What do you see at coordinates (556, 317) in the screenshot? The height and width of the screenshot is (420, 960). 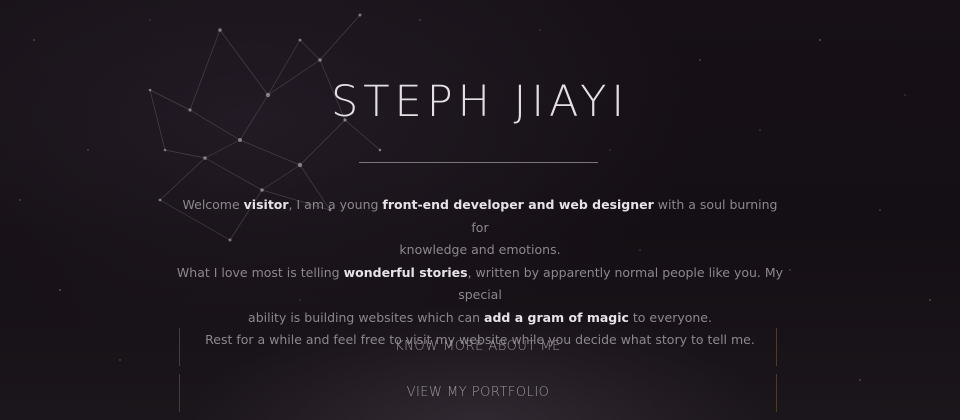 I see `intro-emphasis-magic: add a gram of magic` at bounding box center [556, 317].